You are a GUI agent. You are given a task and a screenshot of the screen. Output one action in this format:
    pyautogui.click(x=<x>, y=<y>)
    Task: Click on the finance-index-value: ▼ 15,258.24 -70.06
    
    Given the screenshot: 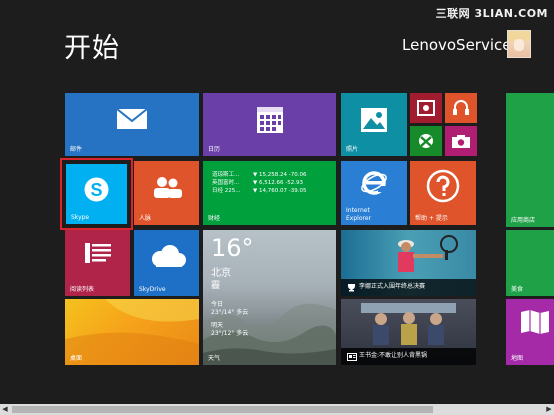 What is the action you would take?
    pyautogui.click(x=280, y=175)
    